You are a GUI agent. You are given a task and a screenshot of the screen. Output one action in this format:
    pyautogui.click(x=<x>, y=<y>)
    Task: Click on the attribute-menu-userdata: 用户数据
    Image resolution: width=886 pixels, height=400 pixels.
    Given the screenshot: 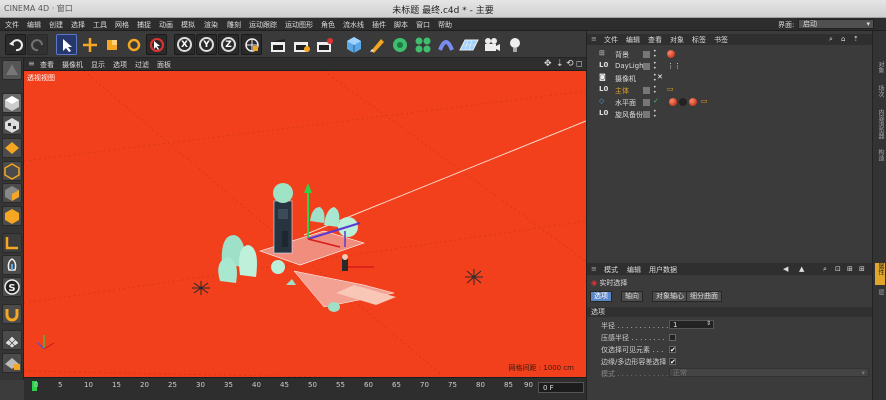 What is the action you would take?
    pyautogui.click(x=663, y=270)
    